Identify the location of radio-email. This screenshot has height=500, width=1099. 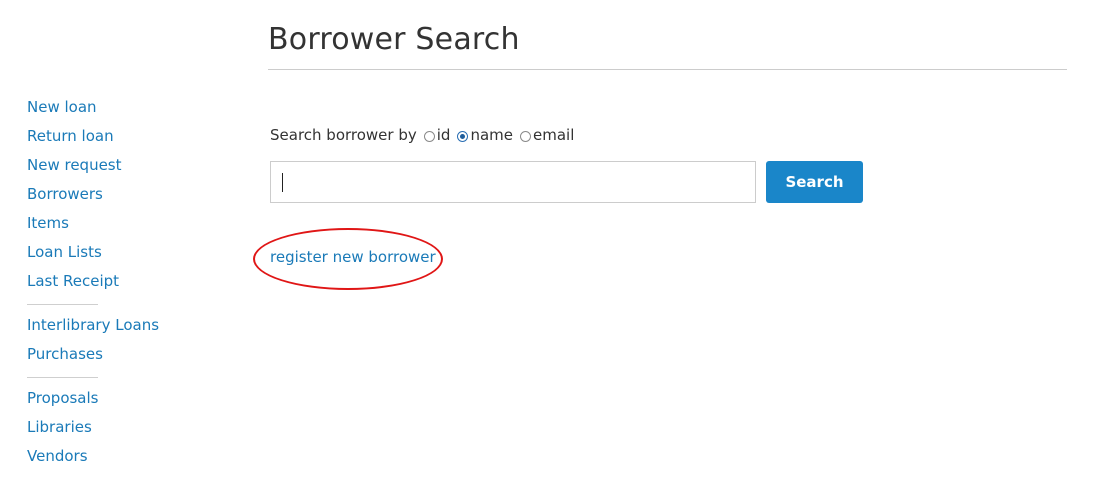
(525, 136).